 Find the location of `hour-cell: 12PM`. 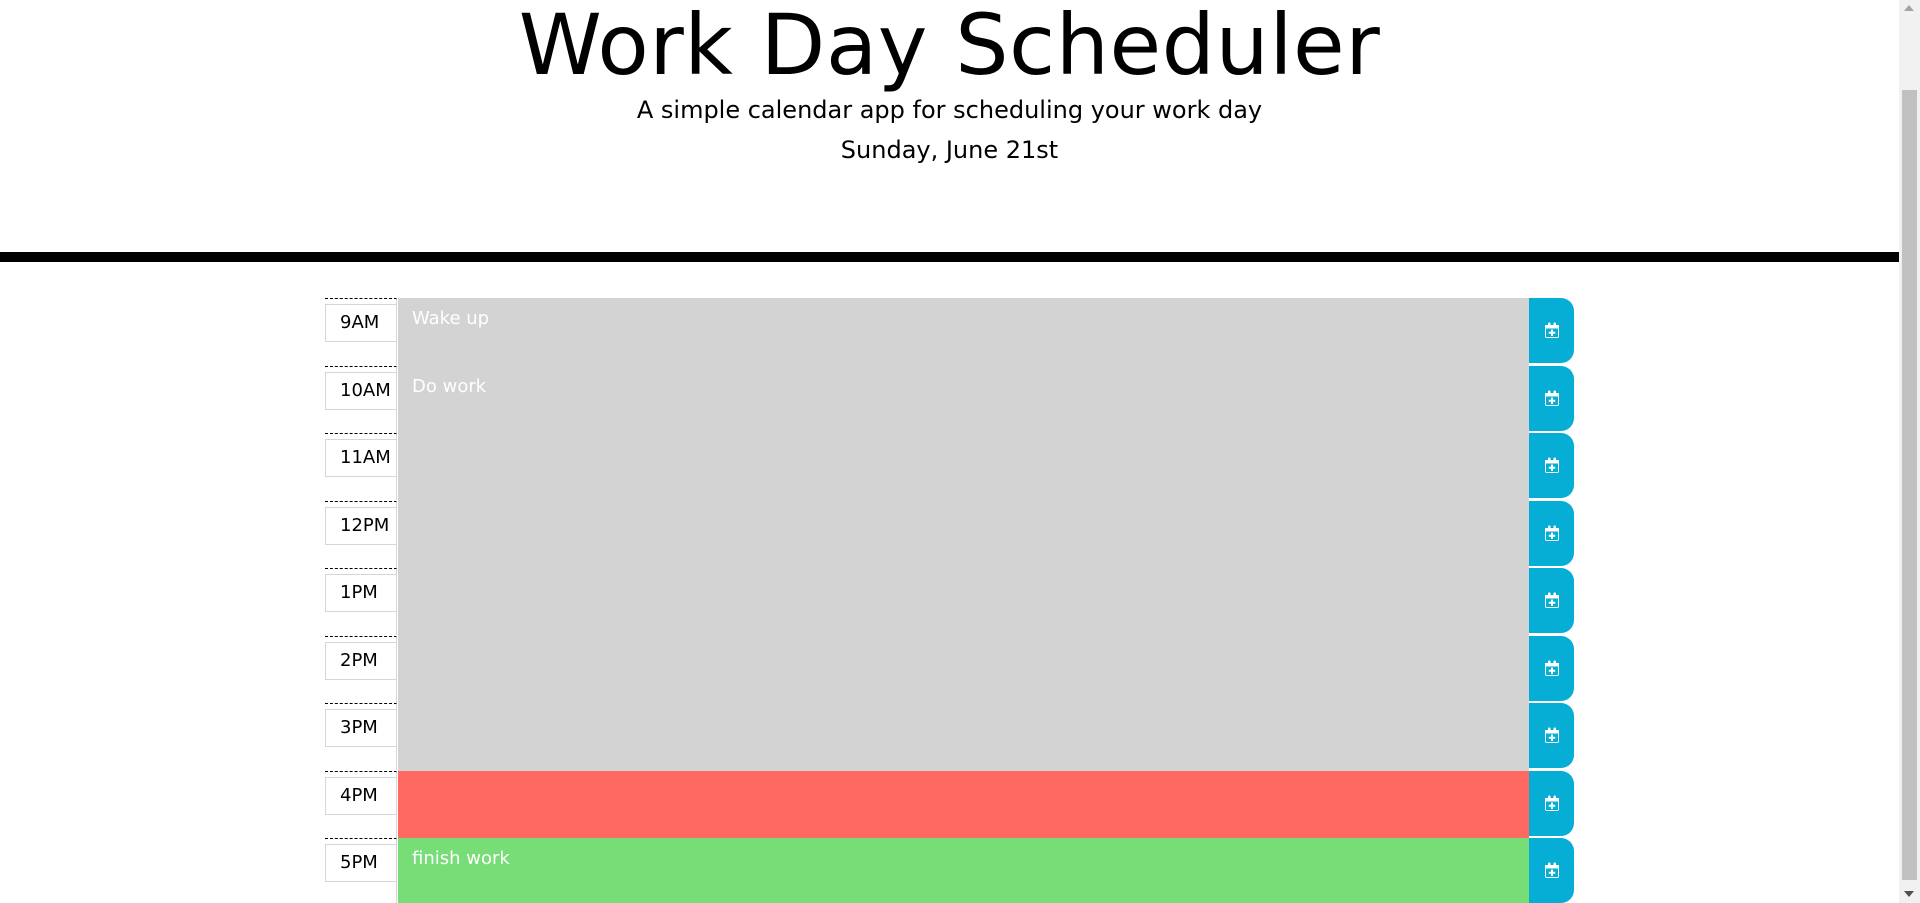

hour-cell: 12PM is located at coordinates (361, 534).